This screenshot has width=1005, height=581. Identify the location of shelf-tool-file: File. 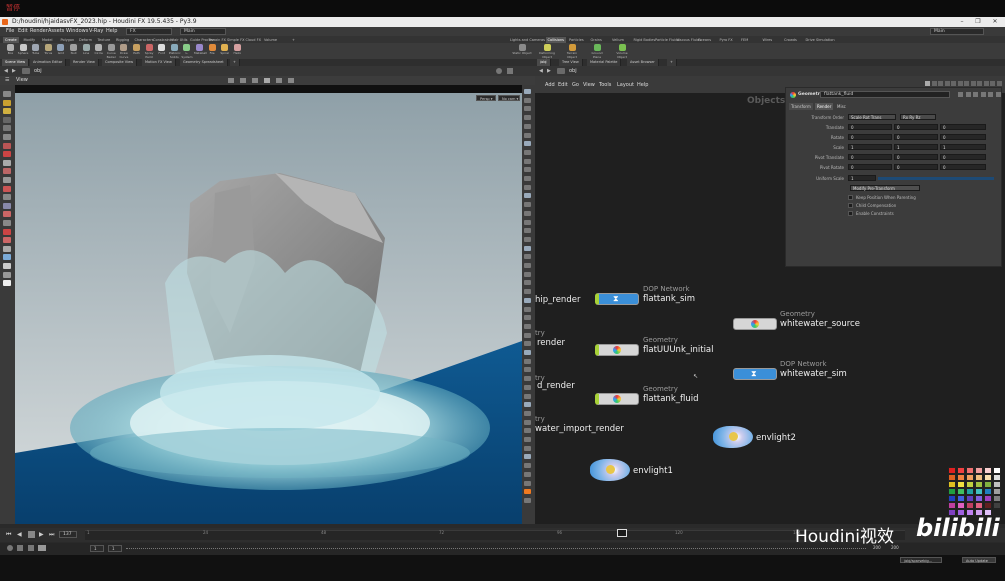
(212, 49).